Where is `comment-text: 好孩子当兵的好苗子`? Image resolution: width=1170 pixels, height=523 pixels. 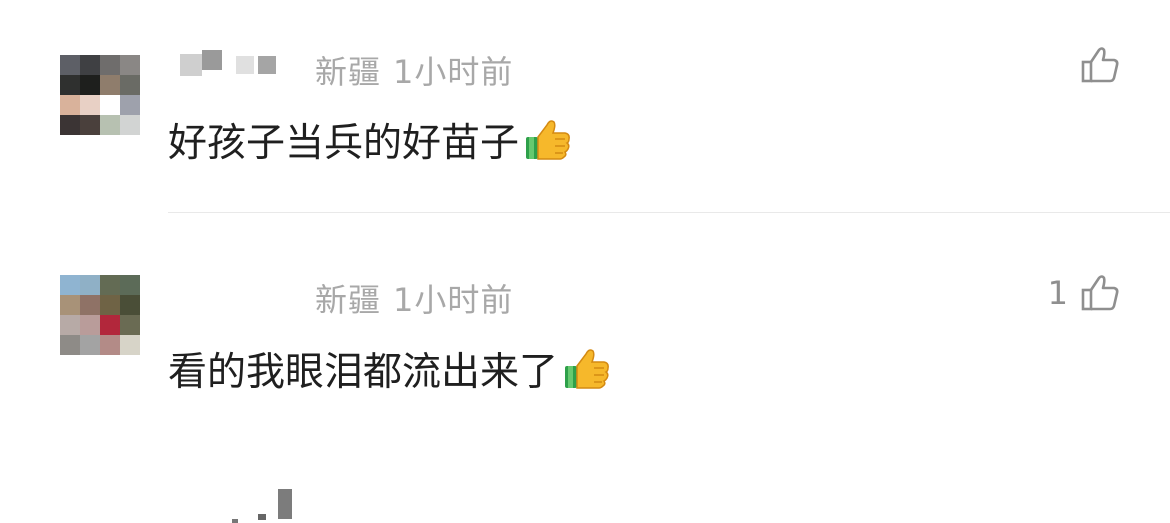
comment-text: 好孩子当兵的好苗子 is located at coordinates (370, 140).